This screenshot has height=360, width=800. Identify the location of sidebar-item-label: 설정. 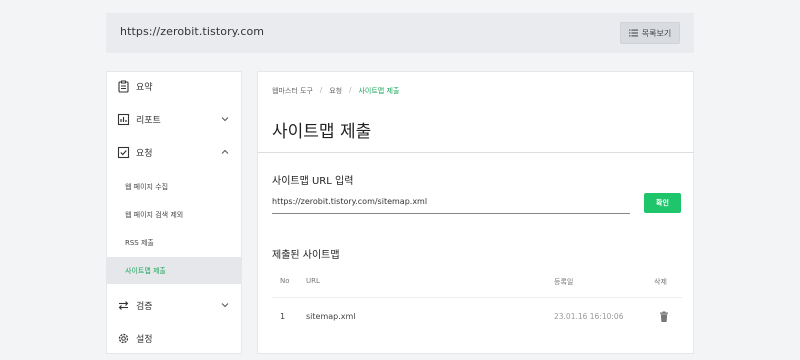
(144, 339).